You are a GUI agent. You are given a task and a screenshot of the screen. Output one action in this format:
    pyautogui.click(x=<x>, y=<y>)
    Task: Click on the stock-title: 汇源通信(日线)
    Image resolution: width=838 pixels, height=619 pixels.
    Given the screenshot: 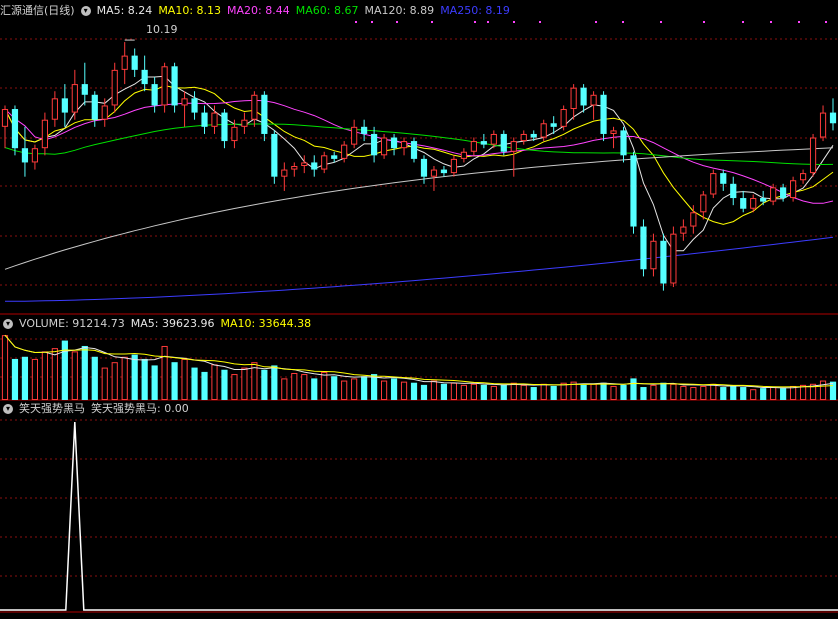 What is the action you would take?
    pyautogui.click(x=37, y=10)
    